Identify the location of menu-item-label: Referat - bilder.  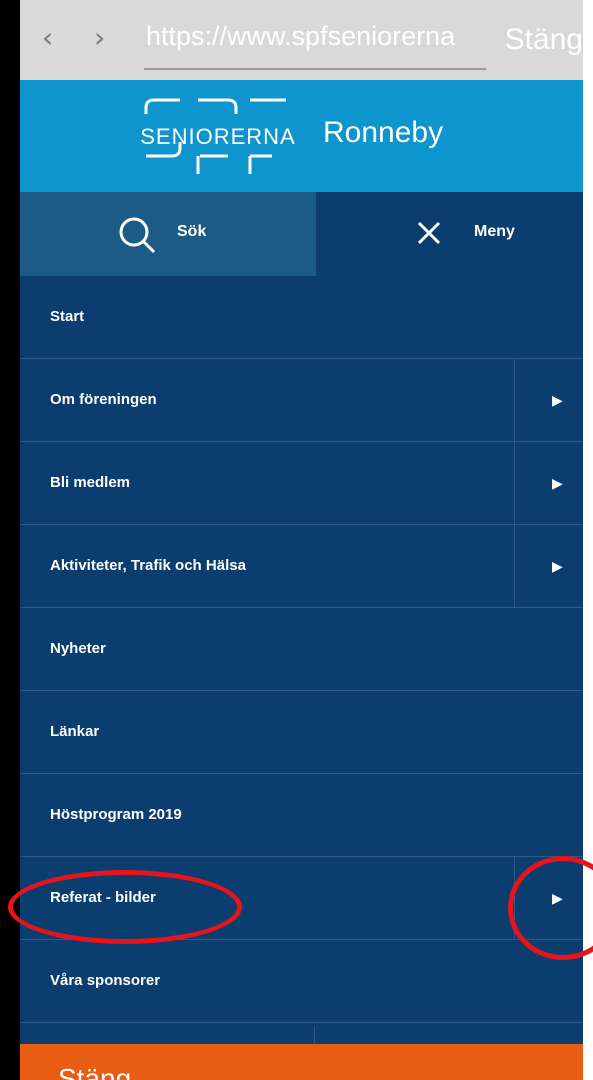
(103, 897).